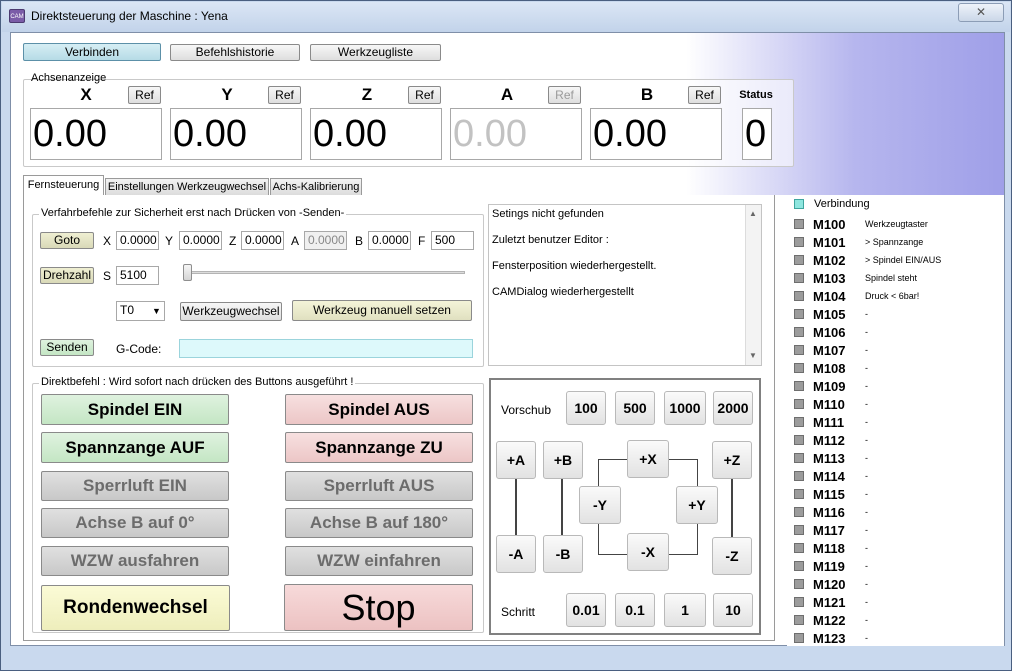  What do you see at coordinates (563, 460) in the screenshot?
I see `jog-plus-b-button: +B` at bounding box center [563, 460].